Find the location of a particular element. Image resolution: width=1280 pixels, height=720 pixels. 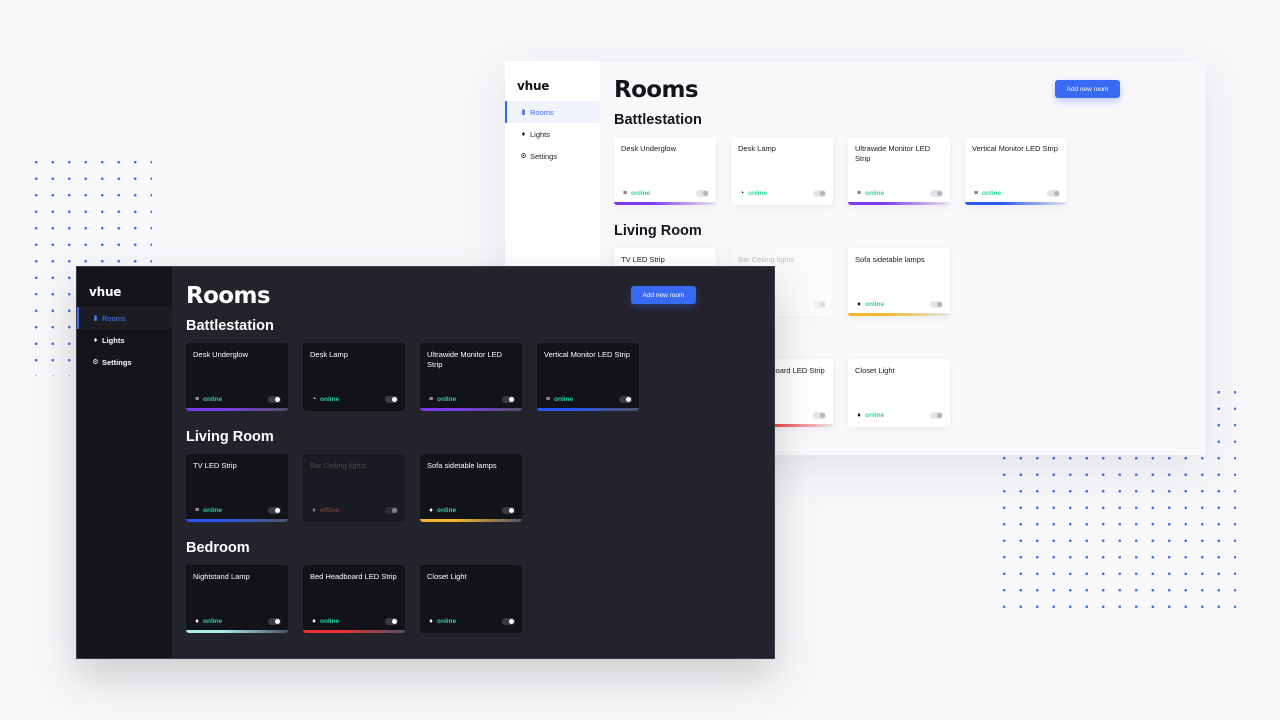

sidebar: vhue ▮ Rooms ♦ Lights ⚙ Settings is located at coordinates (124, 462).